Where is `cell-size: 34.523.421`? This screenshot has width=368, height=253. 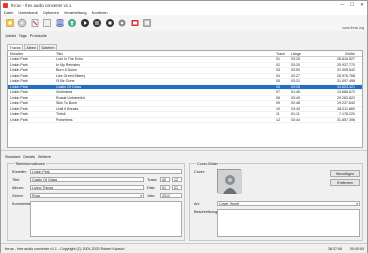 cell-size: 34.523.421 is located at coordinates (346, 86).